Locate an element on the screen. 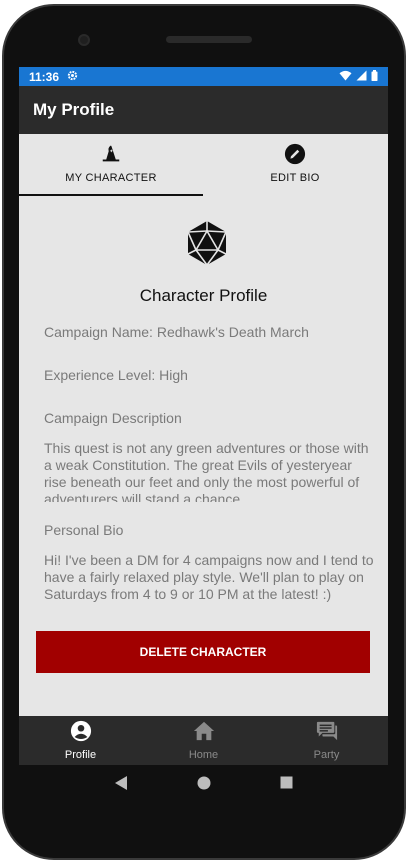 This screenshot has height=864, width=411. tab-edit-bio: EDIT BIO is located at coordinates (295, 165).